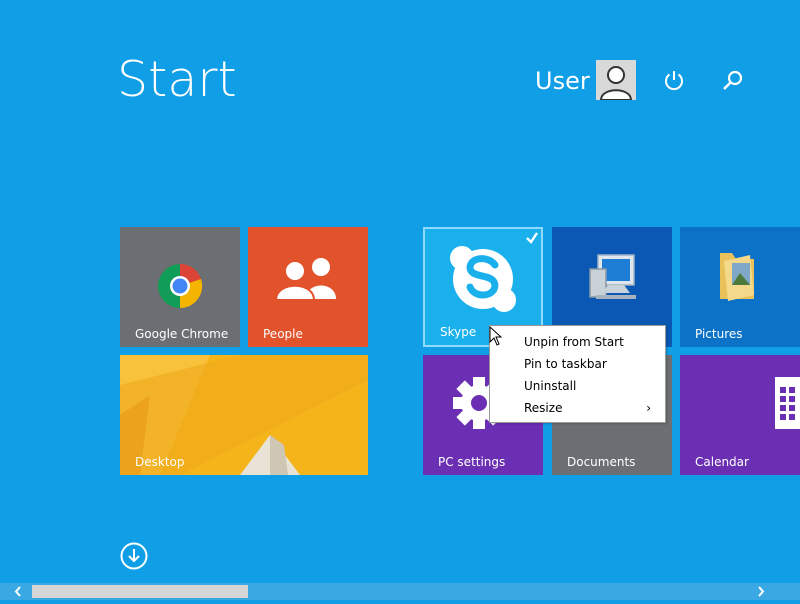  Describe the element at coordinates (760, 591) in the screenshot. I see `scroll-right-icon` at that location.